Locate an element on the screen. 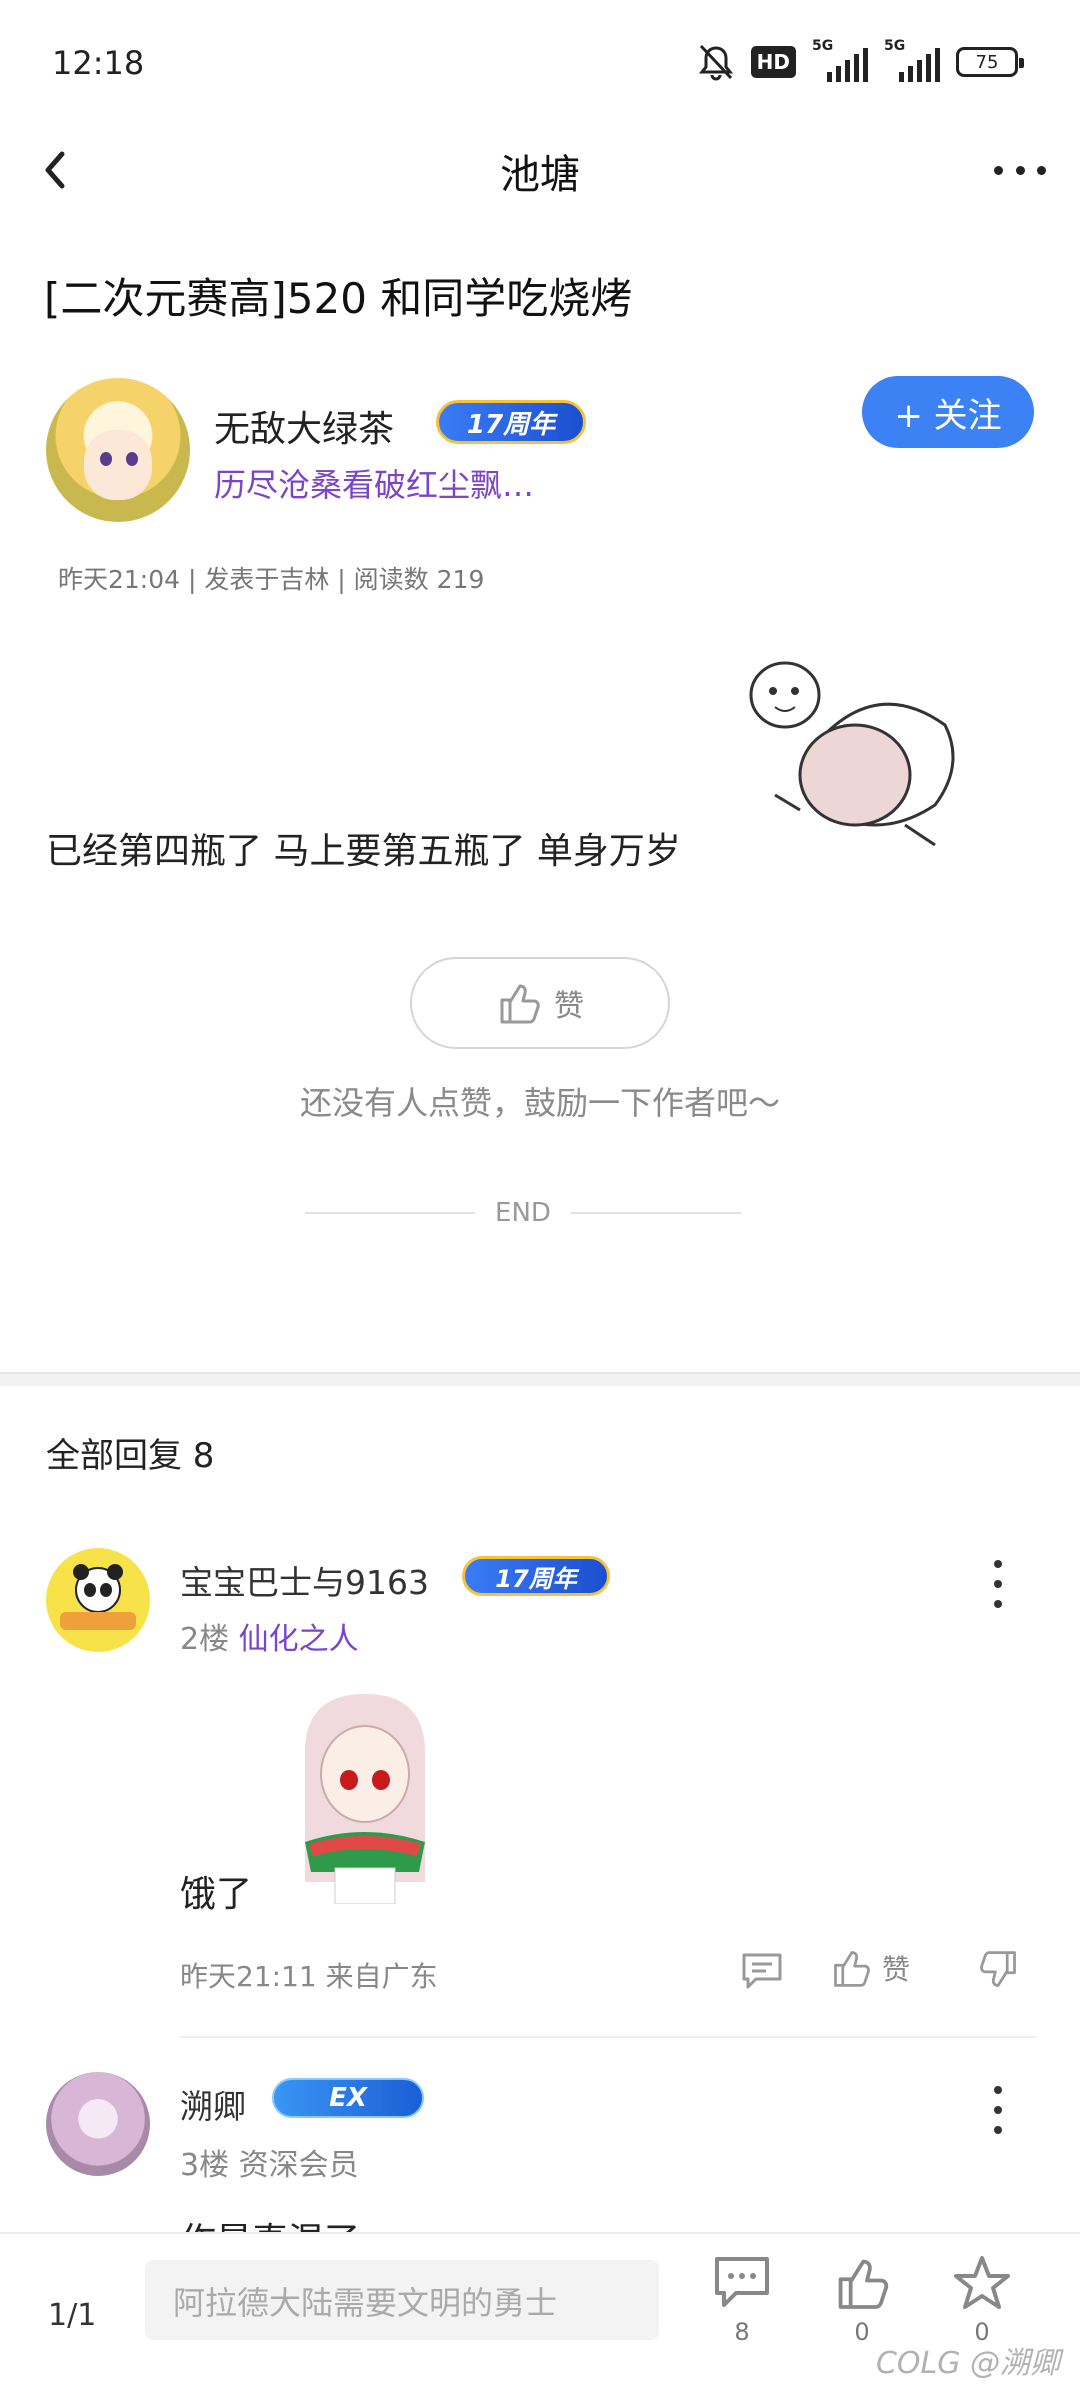  ex-badge: EX is located at coordinates (348, 2098).